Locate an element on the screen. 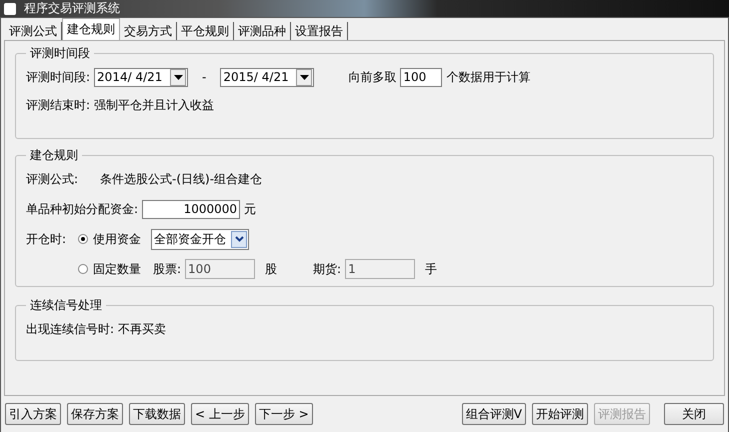 The width and height of the screenshot is (729, 432). field-label: 期货: is located at coordinates (327, 269).